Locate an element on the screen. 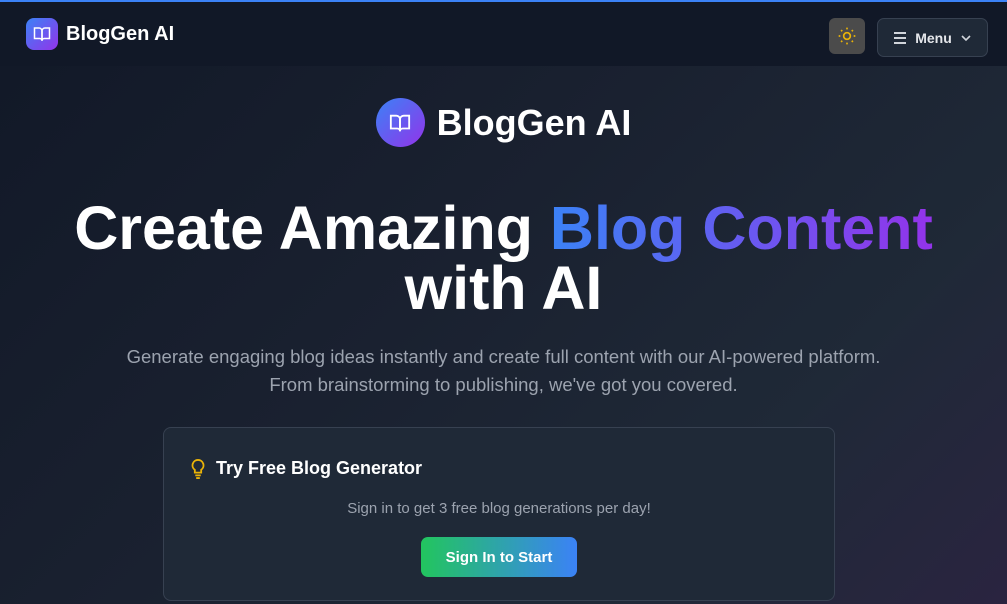 Image resolution: width=1007 pixels, height=604 pixels. hamburger-icon is located at coordinates (900, 37).